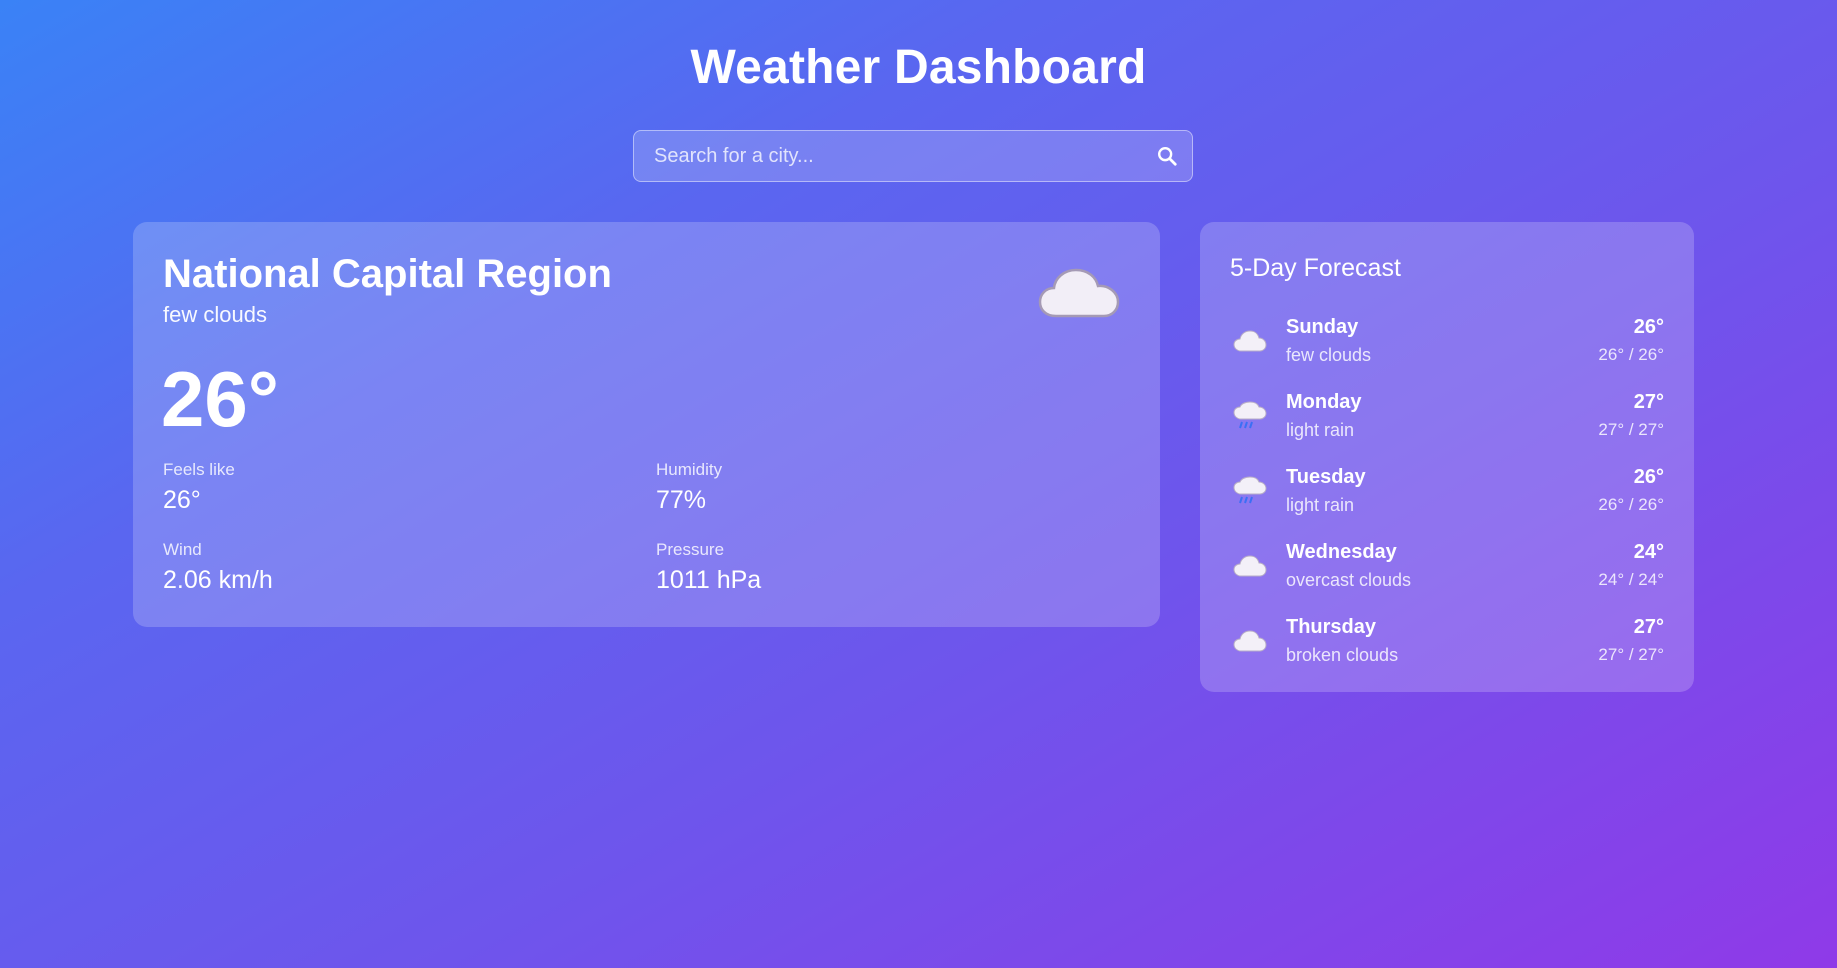 This screenshot has width=1837, height=968. I want to click on stat-label: Feels like, so click(199, 469).